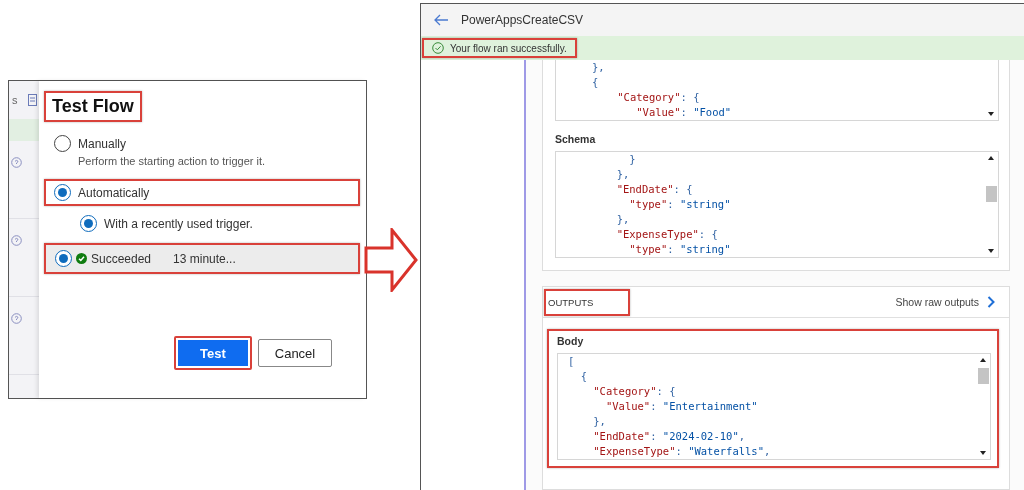 This screenshot has width=1024, height=490. What do you see at coordinates (945, 302) in the screenshot?
I see `show-raw-outputs-link: Show raw outputs` at bounding box center [945, 302].